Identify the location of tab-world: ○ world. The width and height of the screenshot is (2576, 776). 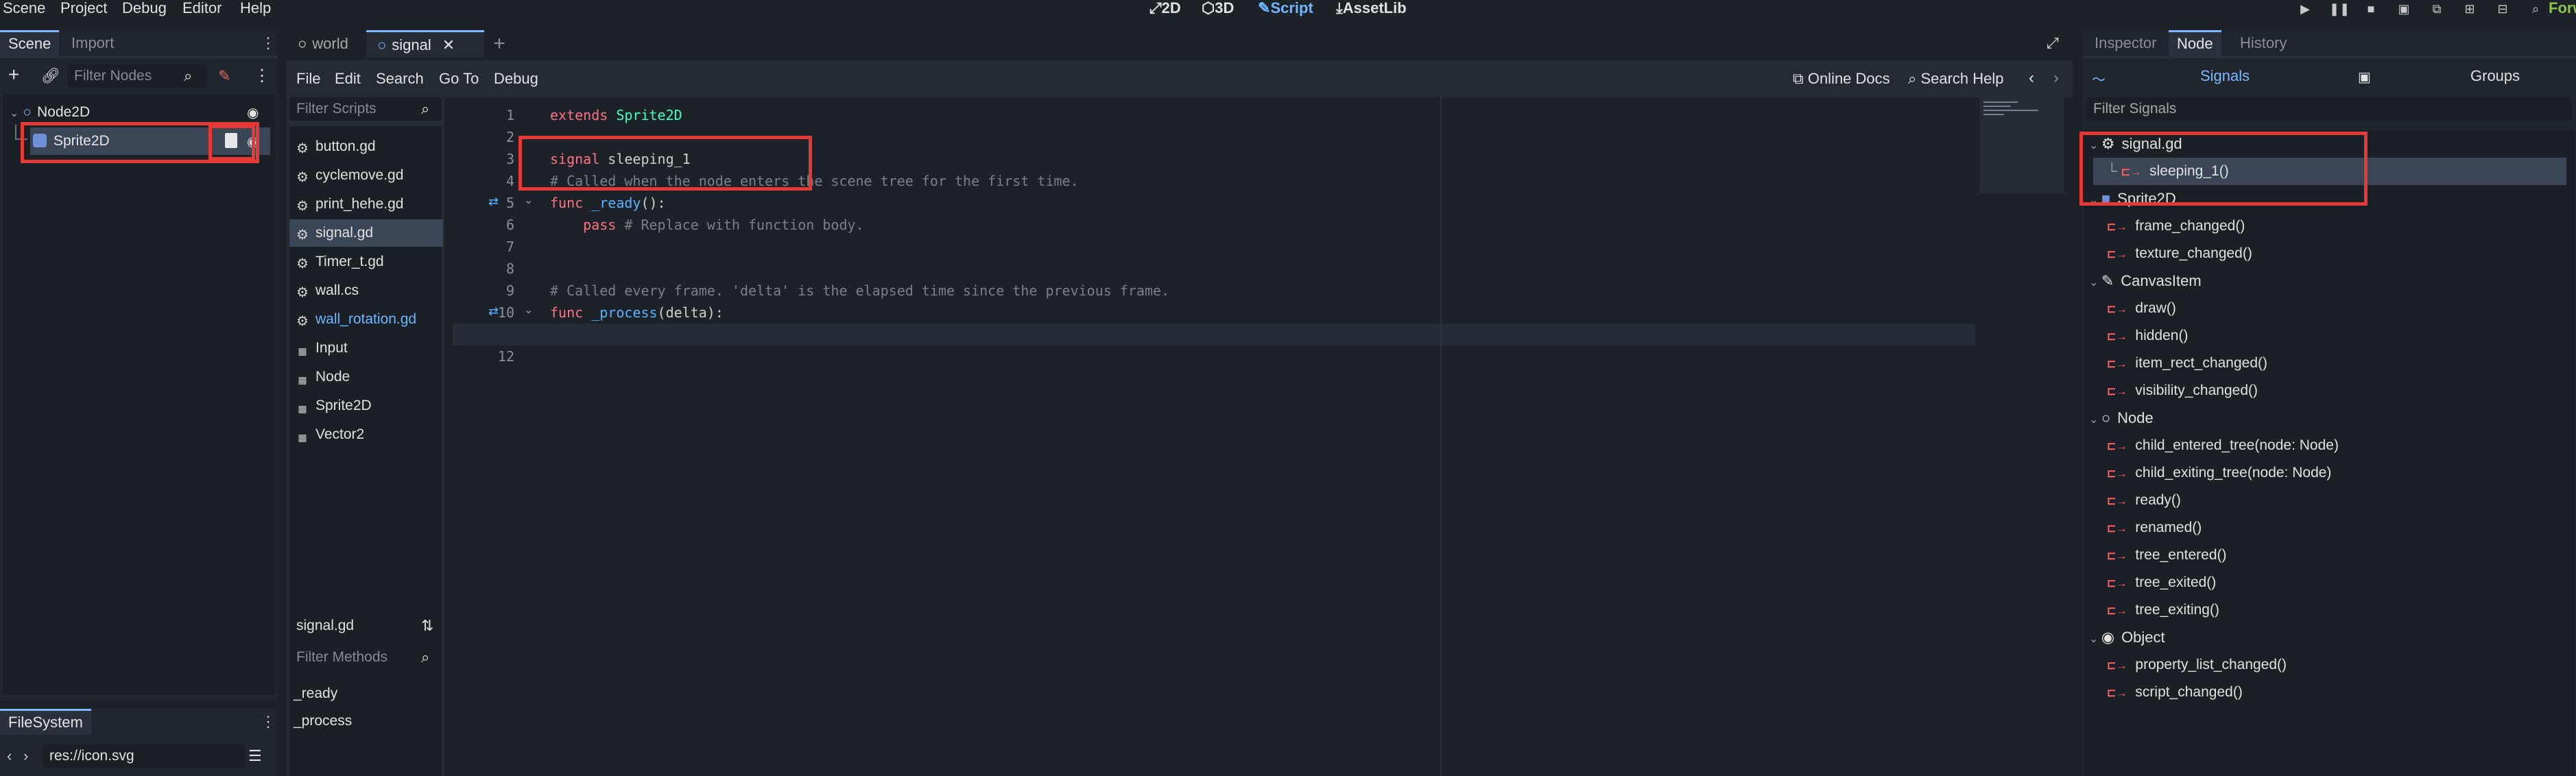
(326, 44).